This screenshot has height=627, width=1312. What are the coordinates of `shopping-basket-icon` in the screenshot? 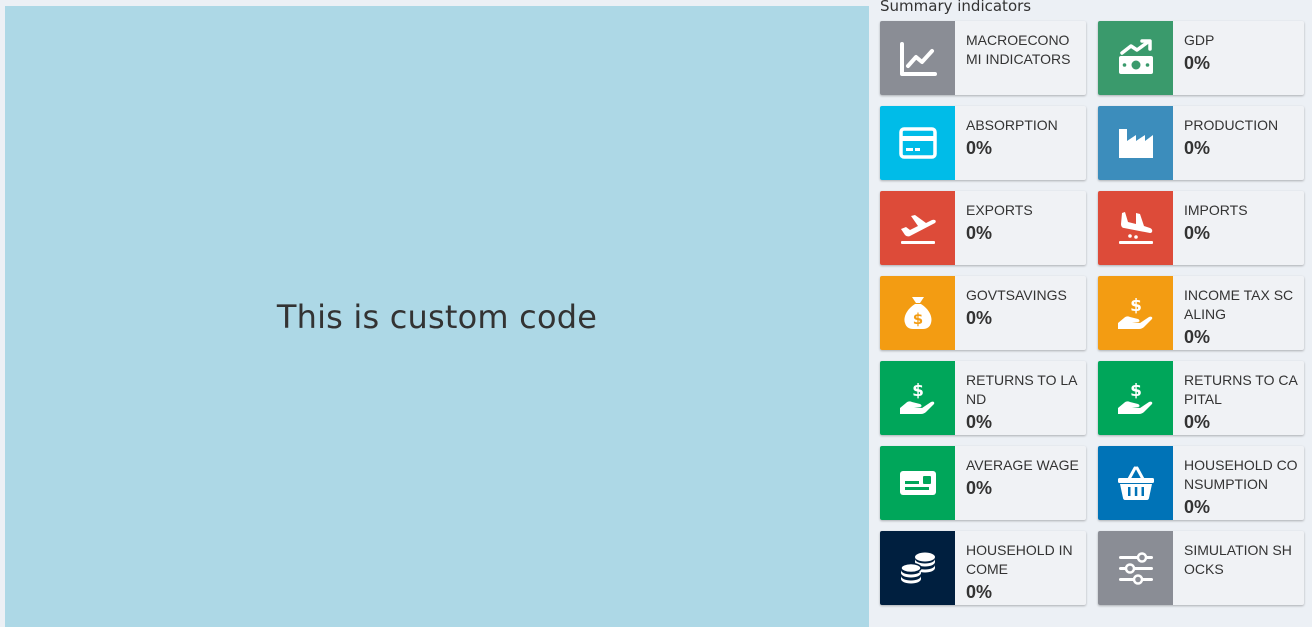 It's located at (1135, 483).